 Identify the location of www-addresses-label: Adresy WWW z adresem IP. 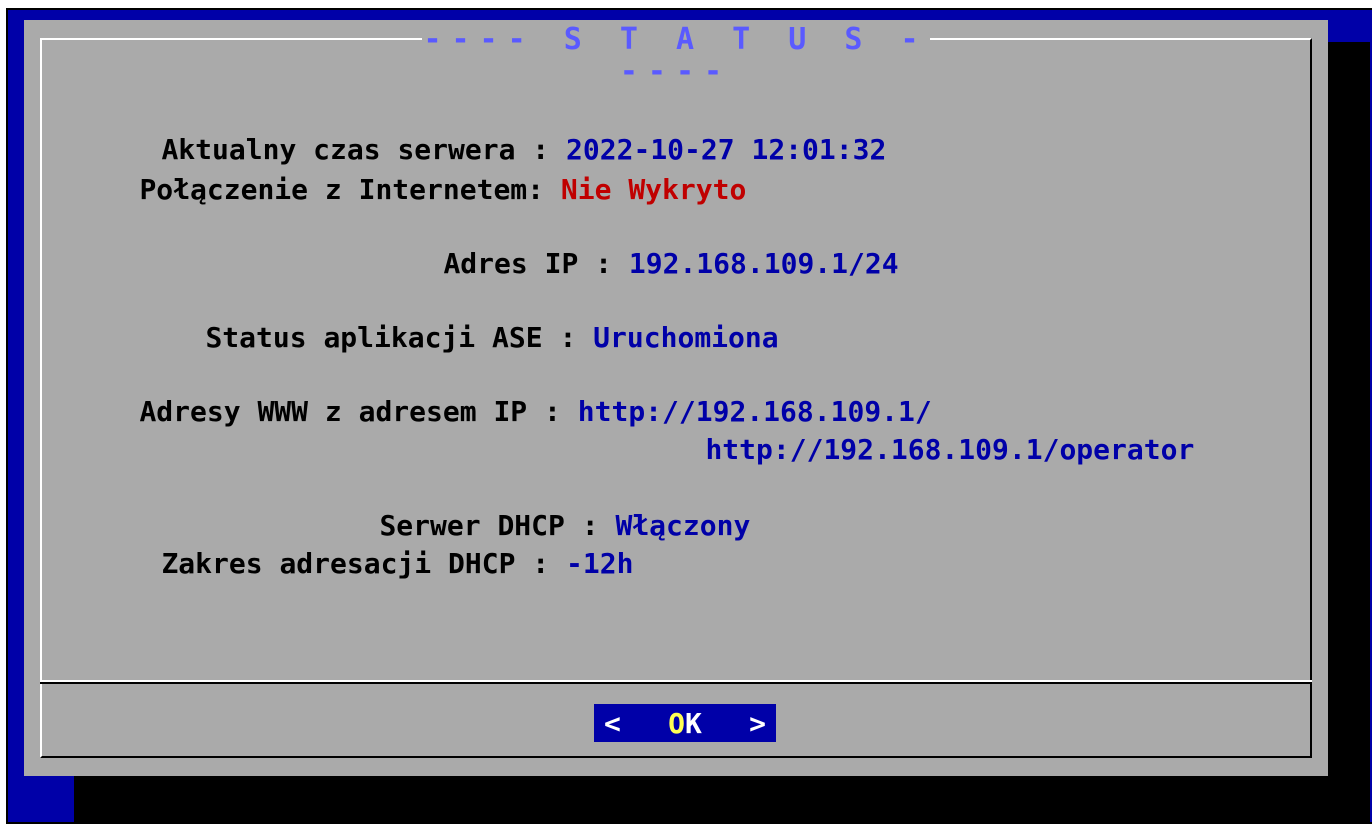
(333, 411).